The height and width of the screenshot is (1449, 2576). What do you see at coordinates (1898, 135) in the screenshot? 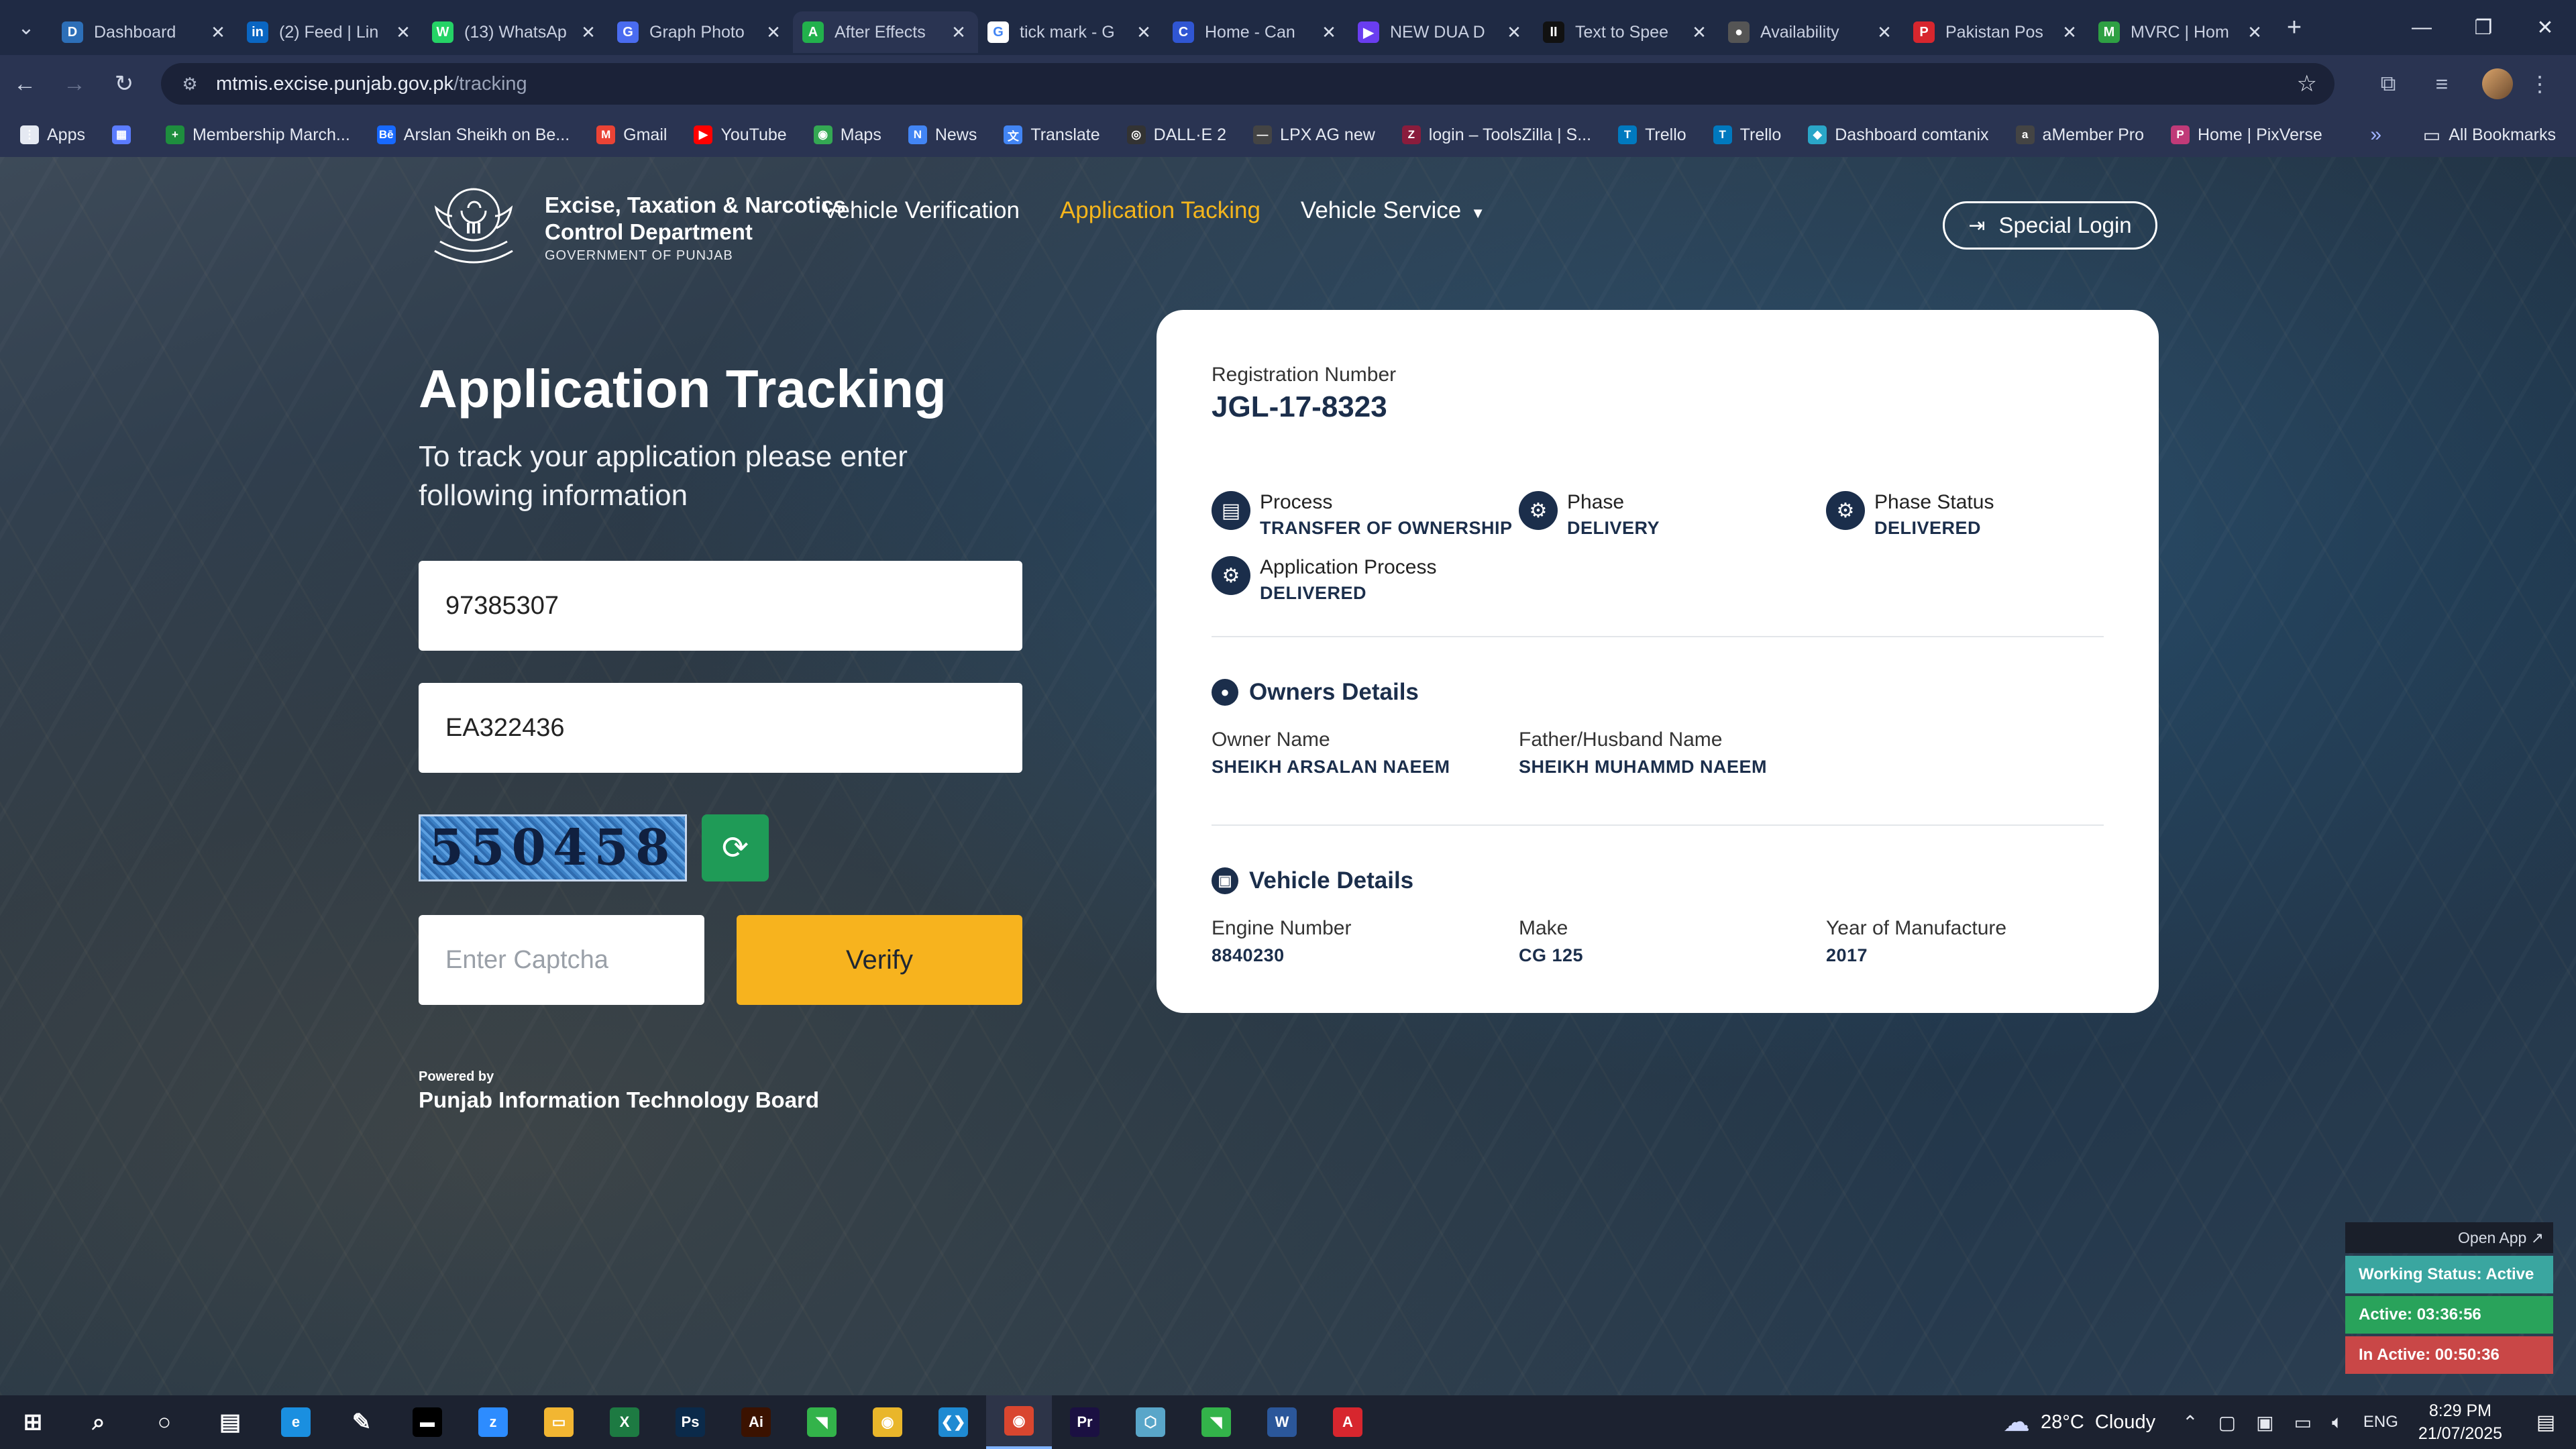
I see `bookmark-item: ◆ Dashboard comtanix` at bounding box center [1898, 135].